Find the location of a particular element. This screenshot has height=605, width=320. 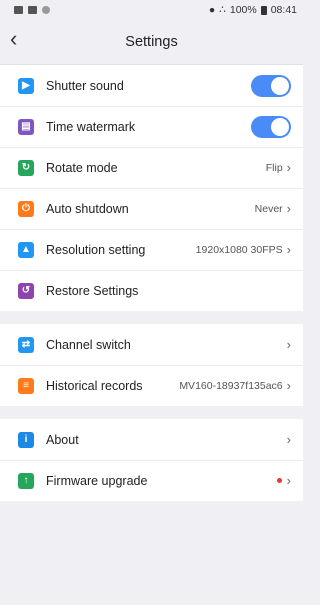

auto-shutdown-value: Never is located at coordinates (268, 208).